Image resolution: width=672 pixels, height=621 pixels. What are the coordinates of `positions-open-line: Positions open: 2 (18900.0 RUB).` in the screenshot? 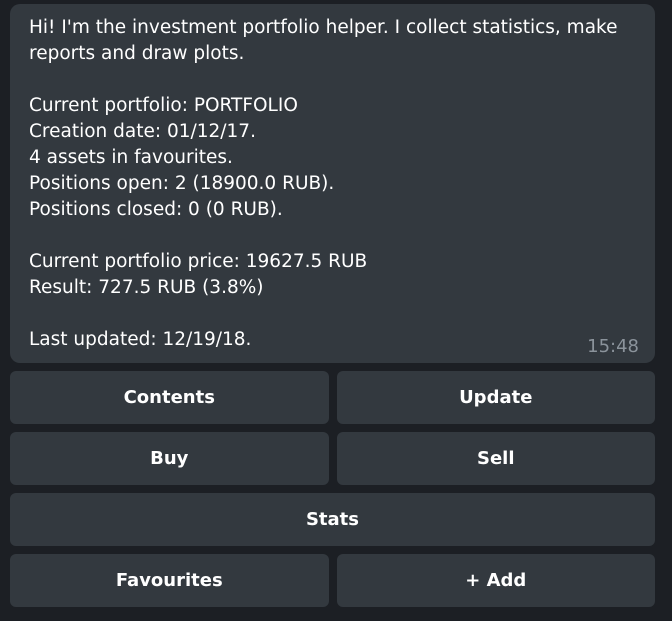 It's located at (182, 183).